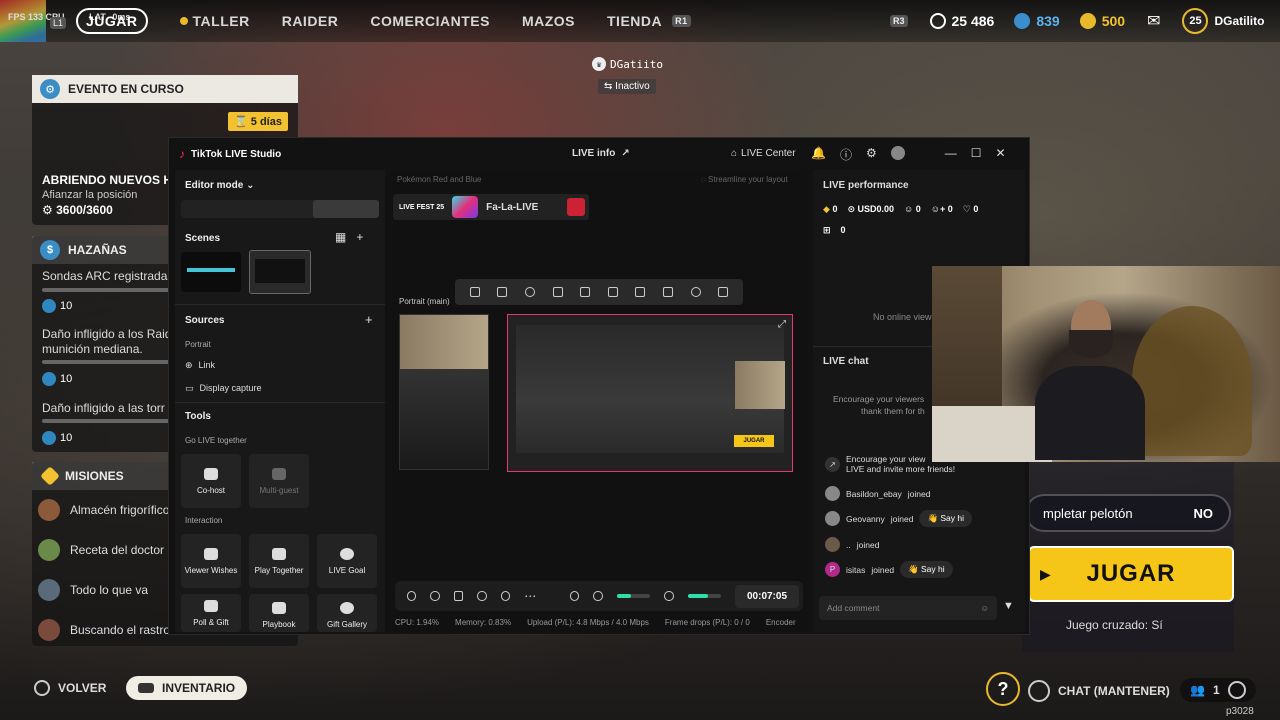 The image size is (1280, 720). Describe the element at coordinates (744, 179) in the screenshot. I see `streamline-hint: ◌ Streamline your layout` at that location.